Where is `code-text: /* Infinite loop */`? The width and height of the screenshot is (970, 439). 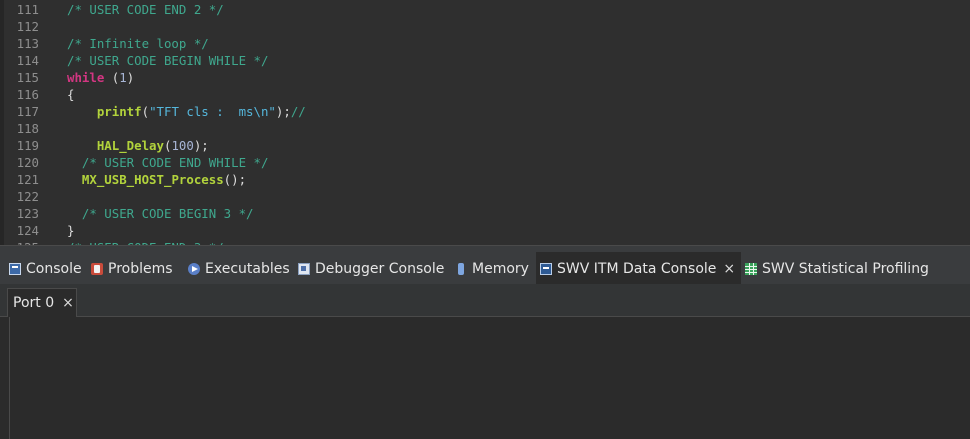
code-text: /* Infinite loop */ is located at coordinates (138, 43).